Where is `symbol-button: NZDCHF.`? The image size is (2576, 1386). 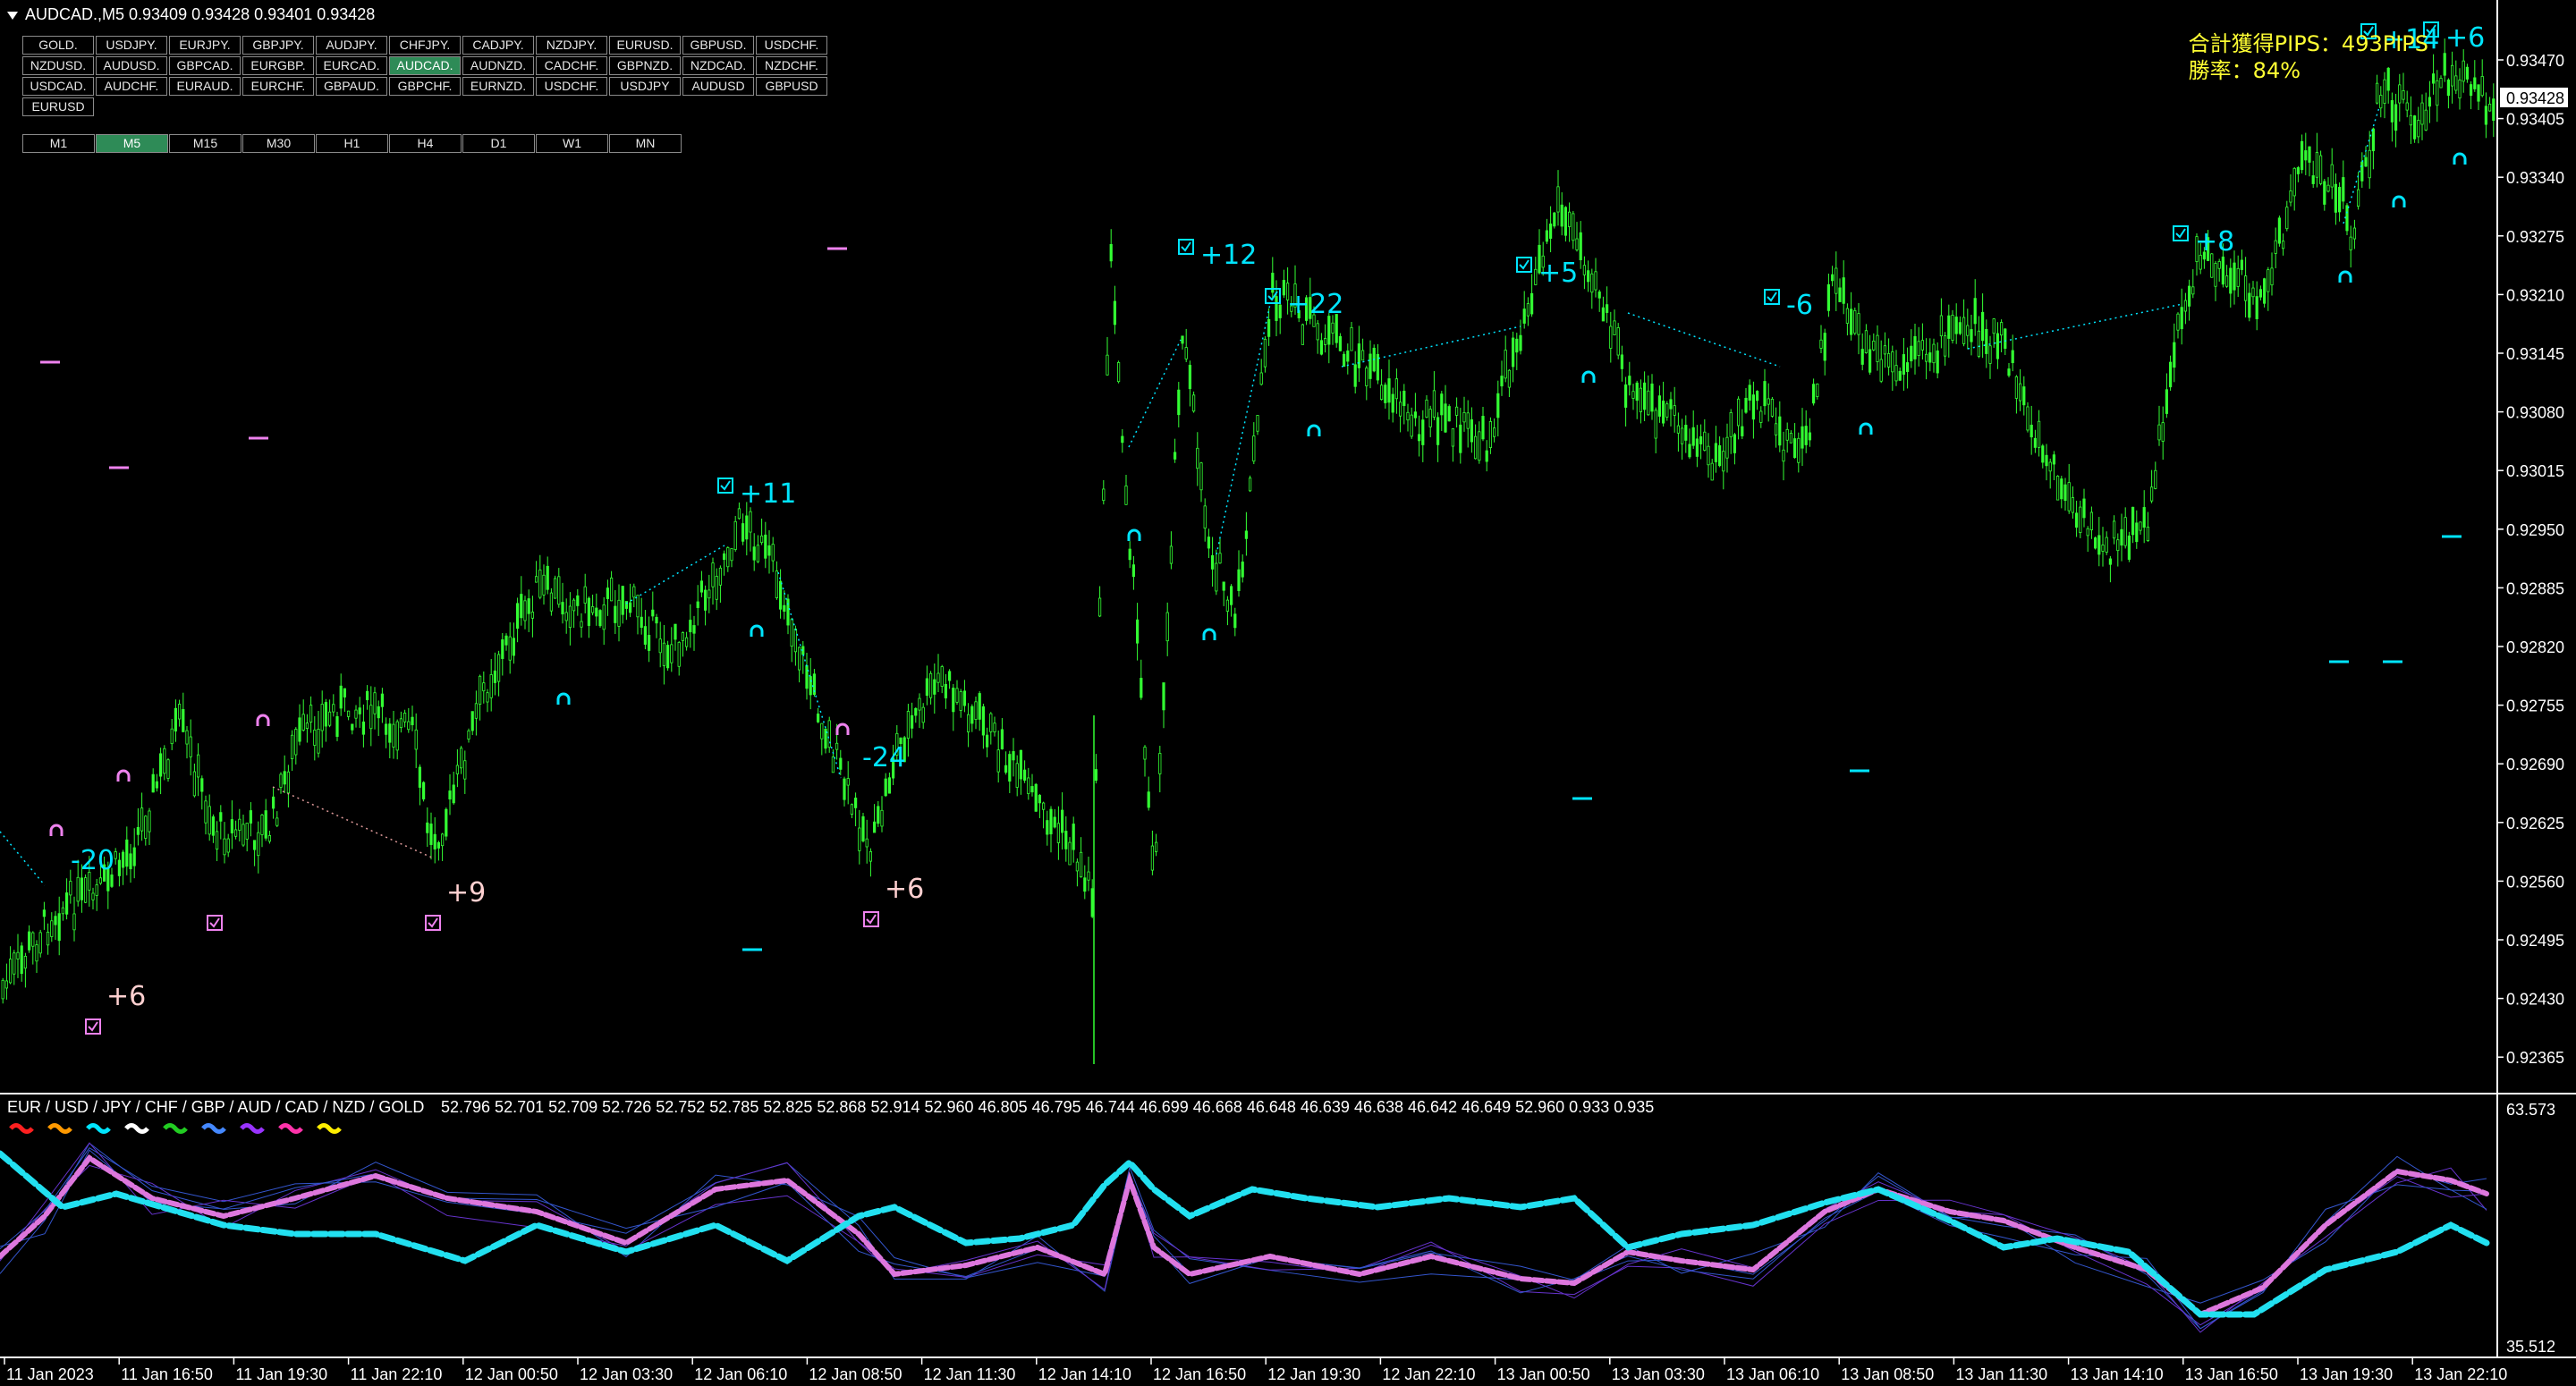 symbol-button: NZDCHF. is located at coordinates (791, 65).